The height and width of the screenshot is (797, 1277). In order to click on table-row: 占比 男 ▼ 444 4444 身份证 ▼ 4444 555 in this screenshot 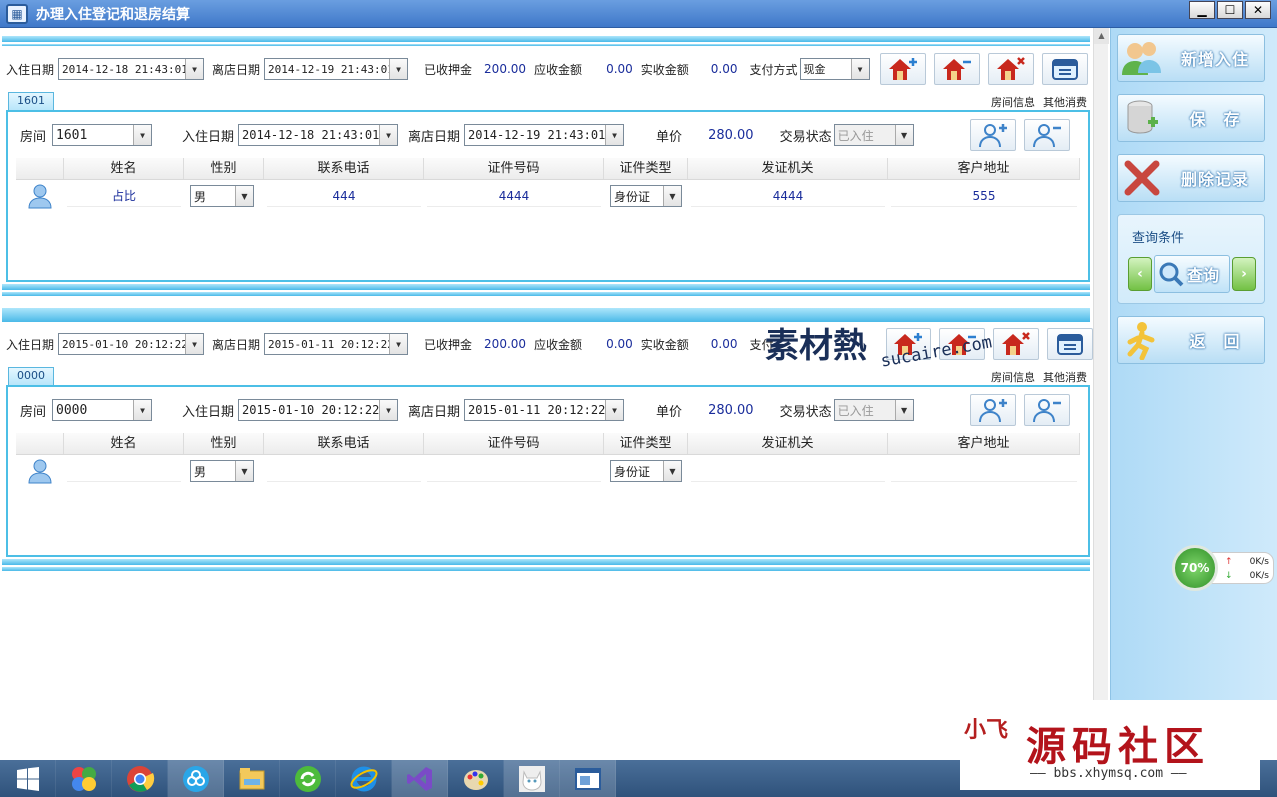, I will do `click(548, 196)`.